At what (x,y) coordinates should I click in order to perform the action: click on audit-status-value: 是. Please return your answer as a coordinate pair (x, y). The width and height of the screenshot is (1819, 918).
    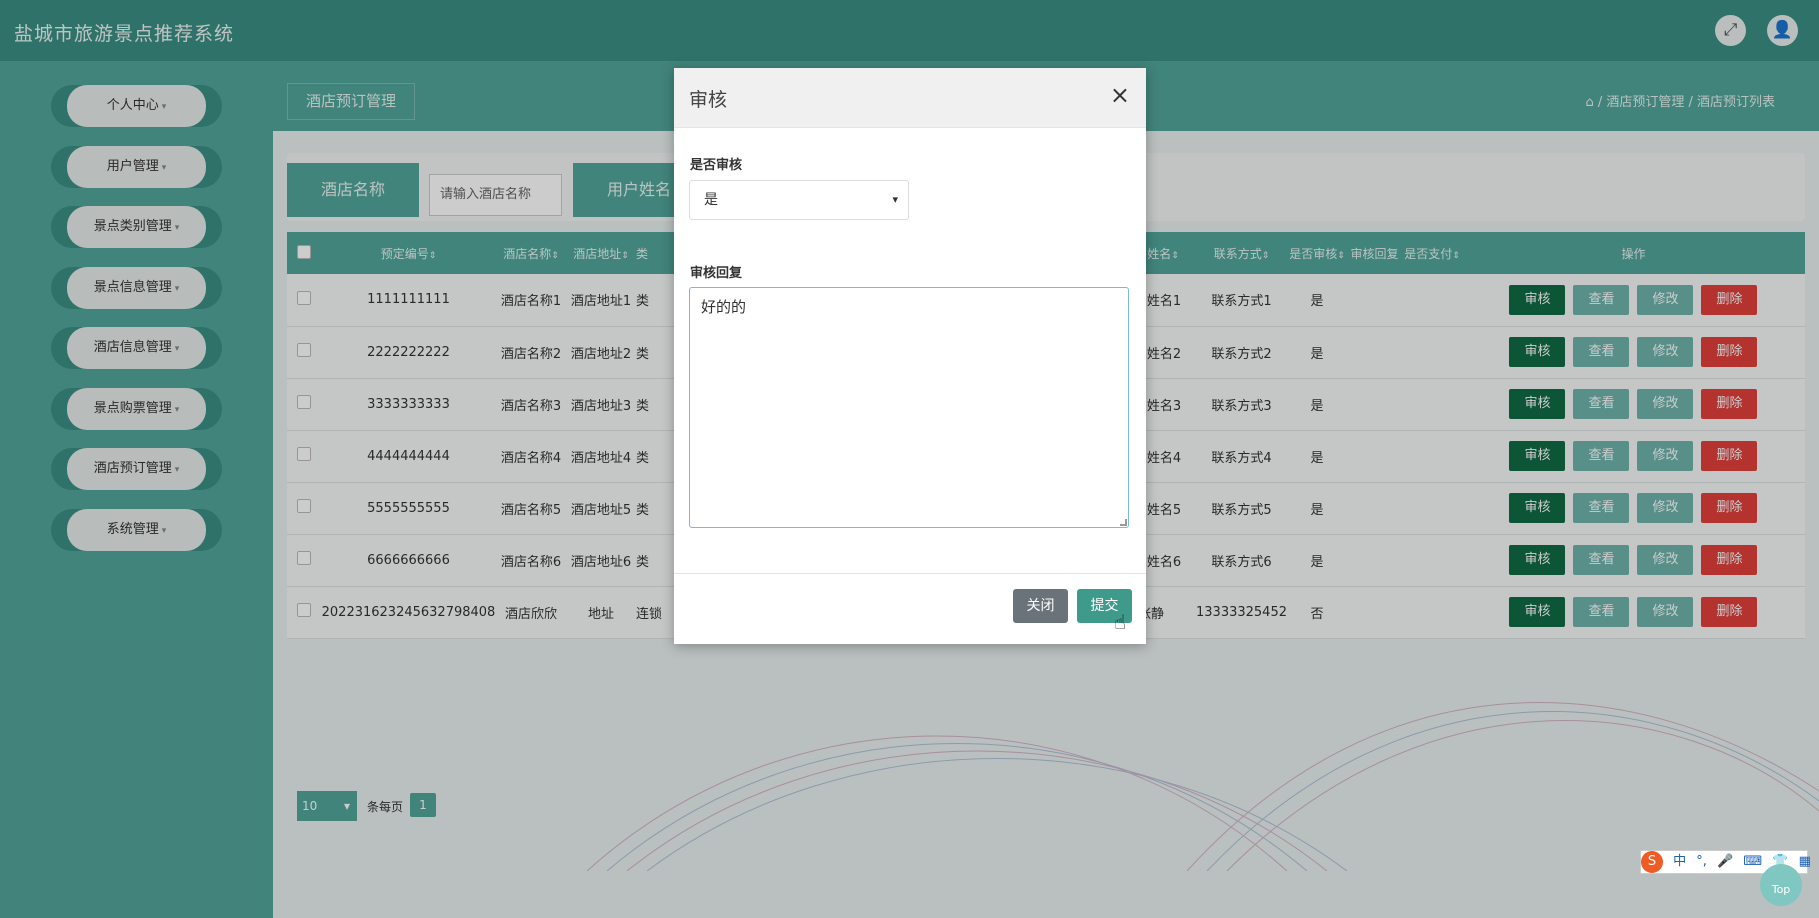
    Looking at the image, I should click on (711, 200).